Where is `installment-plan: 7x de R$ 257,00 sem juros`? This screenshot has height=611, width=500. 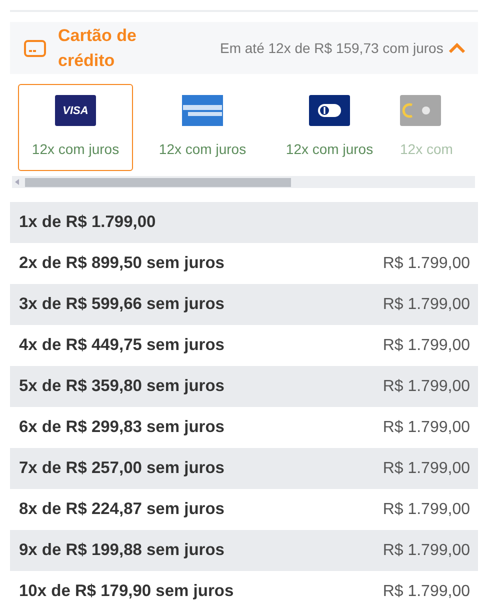
installment-plan: 7x de R$ 257,00 sem juros is located at coordinates (121, 468).